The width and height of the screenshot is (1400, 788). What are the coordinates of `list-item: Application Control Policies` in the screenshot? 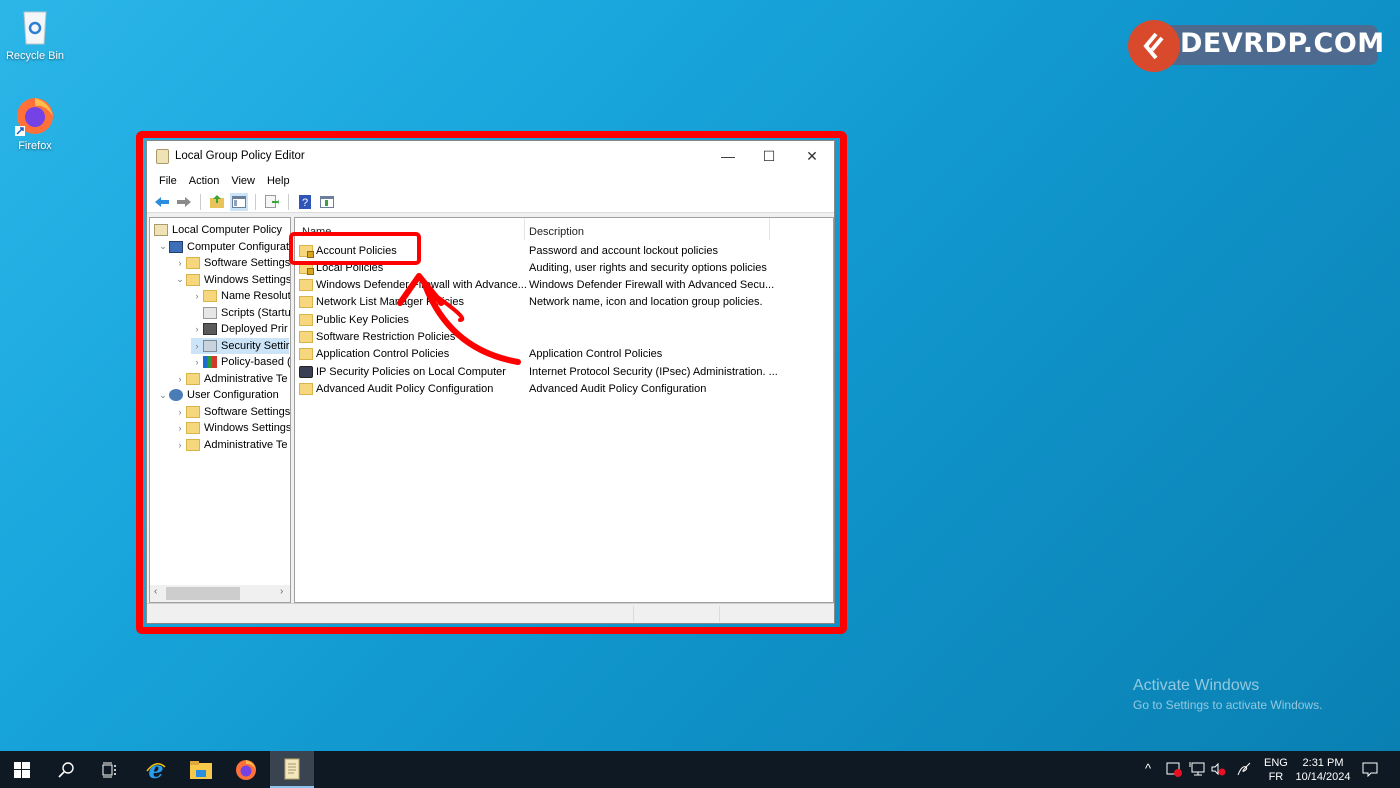 It's located at (374, 354).